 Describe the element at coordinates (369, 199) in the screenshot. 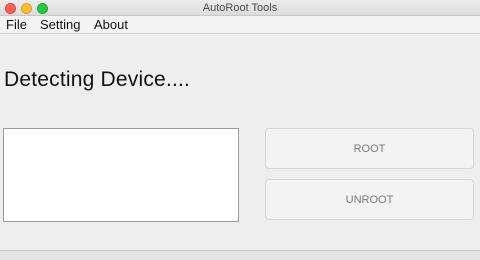

I see `unroot-button: UNROOT` at that location.